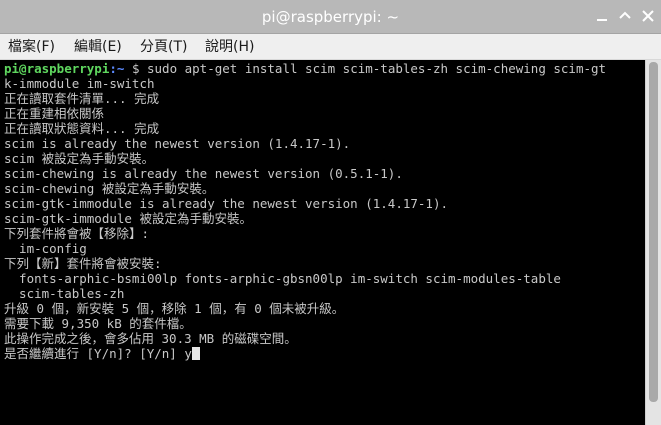 Image resolution: width=661 pixels, height=425 pixels. Describe the element at coordinates (163, 47) in the screenshot. I see `menu-tabs: 分頁(T)` at that location.